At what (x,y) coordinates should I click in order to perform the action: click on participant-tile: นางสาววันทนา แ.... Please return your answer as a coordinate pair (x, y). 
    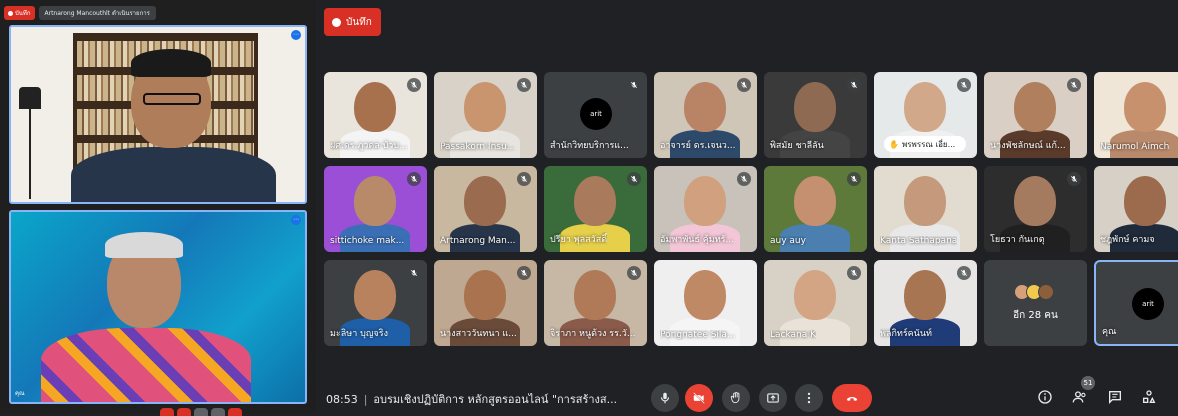
    Looking at the image, I should click on (485, 303).